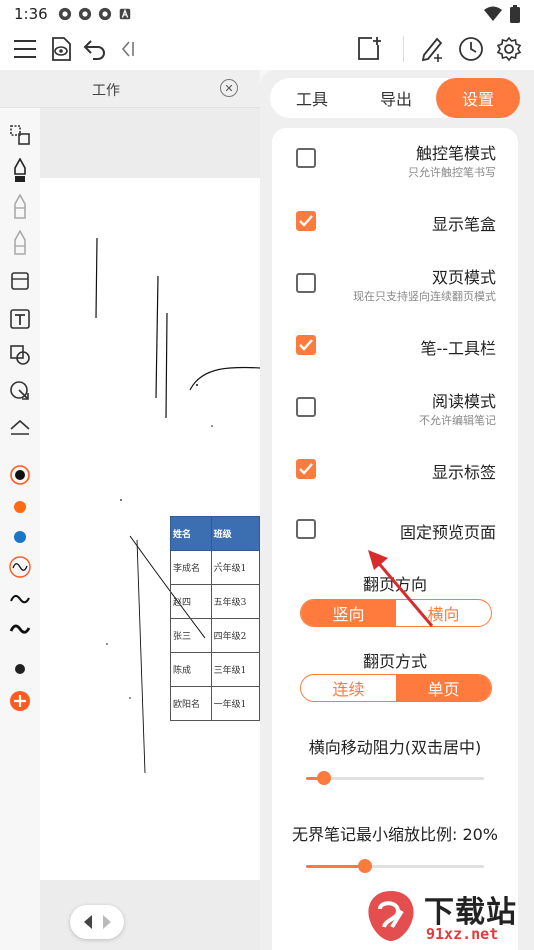  I want to click on option-subtitle: 只允许触控笔书写, so click(452, 172).